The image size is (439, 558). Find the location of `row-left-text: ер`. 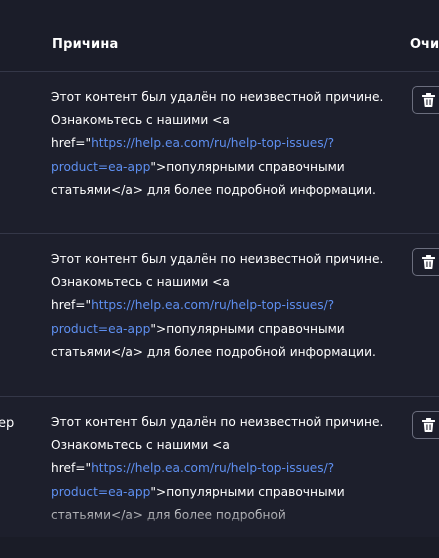

row-left-text: ер is located at coordinates (7, 423).